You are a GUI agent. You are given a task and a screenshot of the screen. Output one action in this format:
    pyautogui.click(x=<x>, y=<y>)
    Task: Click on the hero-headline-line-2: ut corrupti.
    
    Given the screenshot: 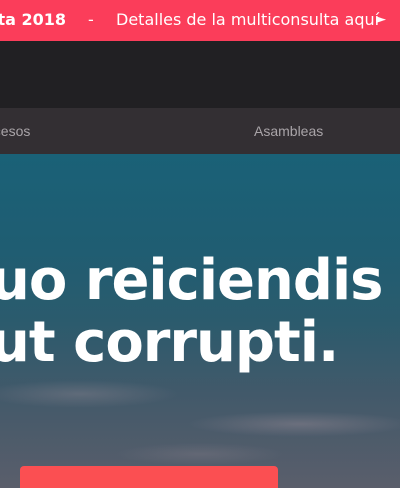 What is the action you would take?
    pyautogui.click(x=169, y=342)
    